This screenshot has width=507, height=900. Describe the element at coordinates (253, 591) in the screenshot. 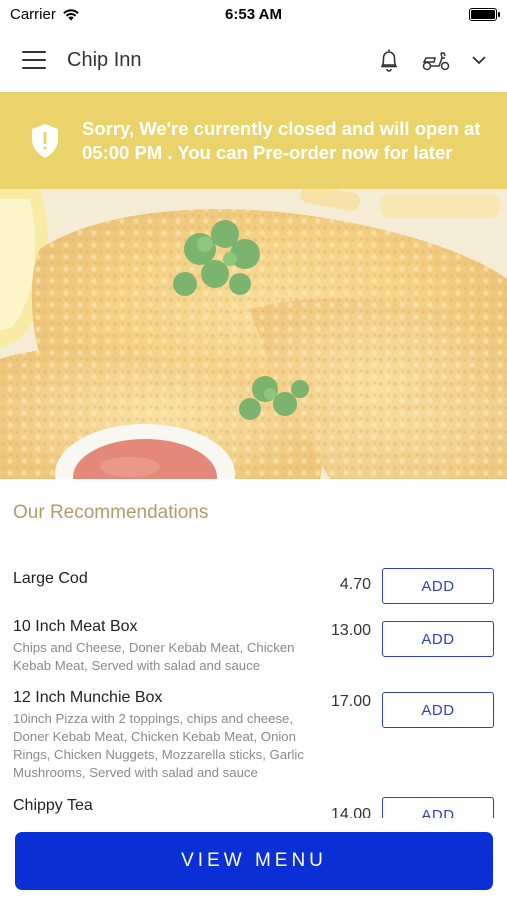

I see `list-item: Large Cod 4.70 ADD` at that location.